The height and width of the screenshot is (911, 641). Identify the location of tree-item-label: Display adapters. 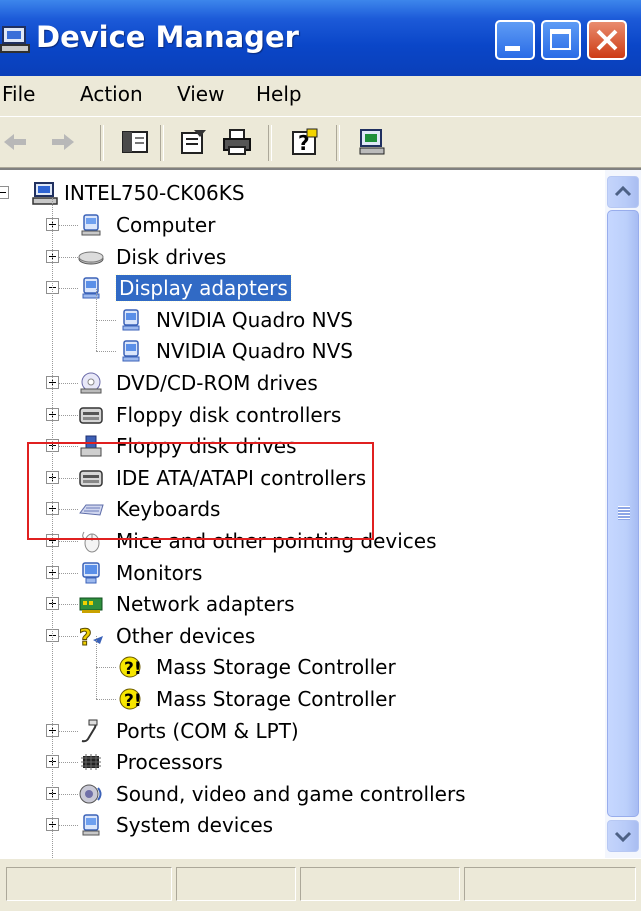
(203, 288).